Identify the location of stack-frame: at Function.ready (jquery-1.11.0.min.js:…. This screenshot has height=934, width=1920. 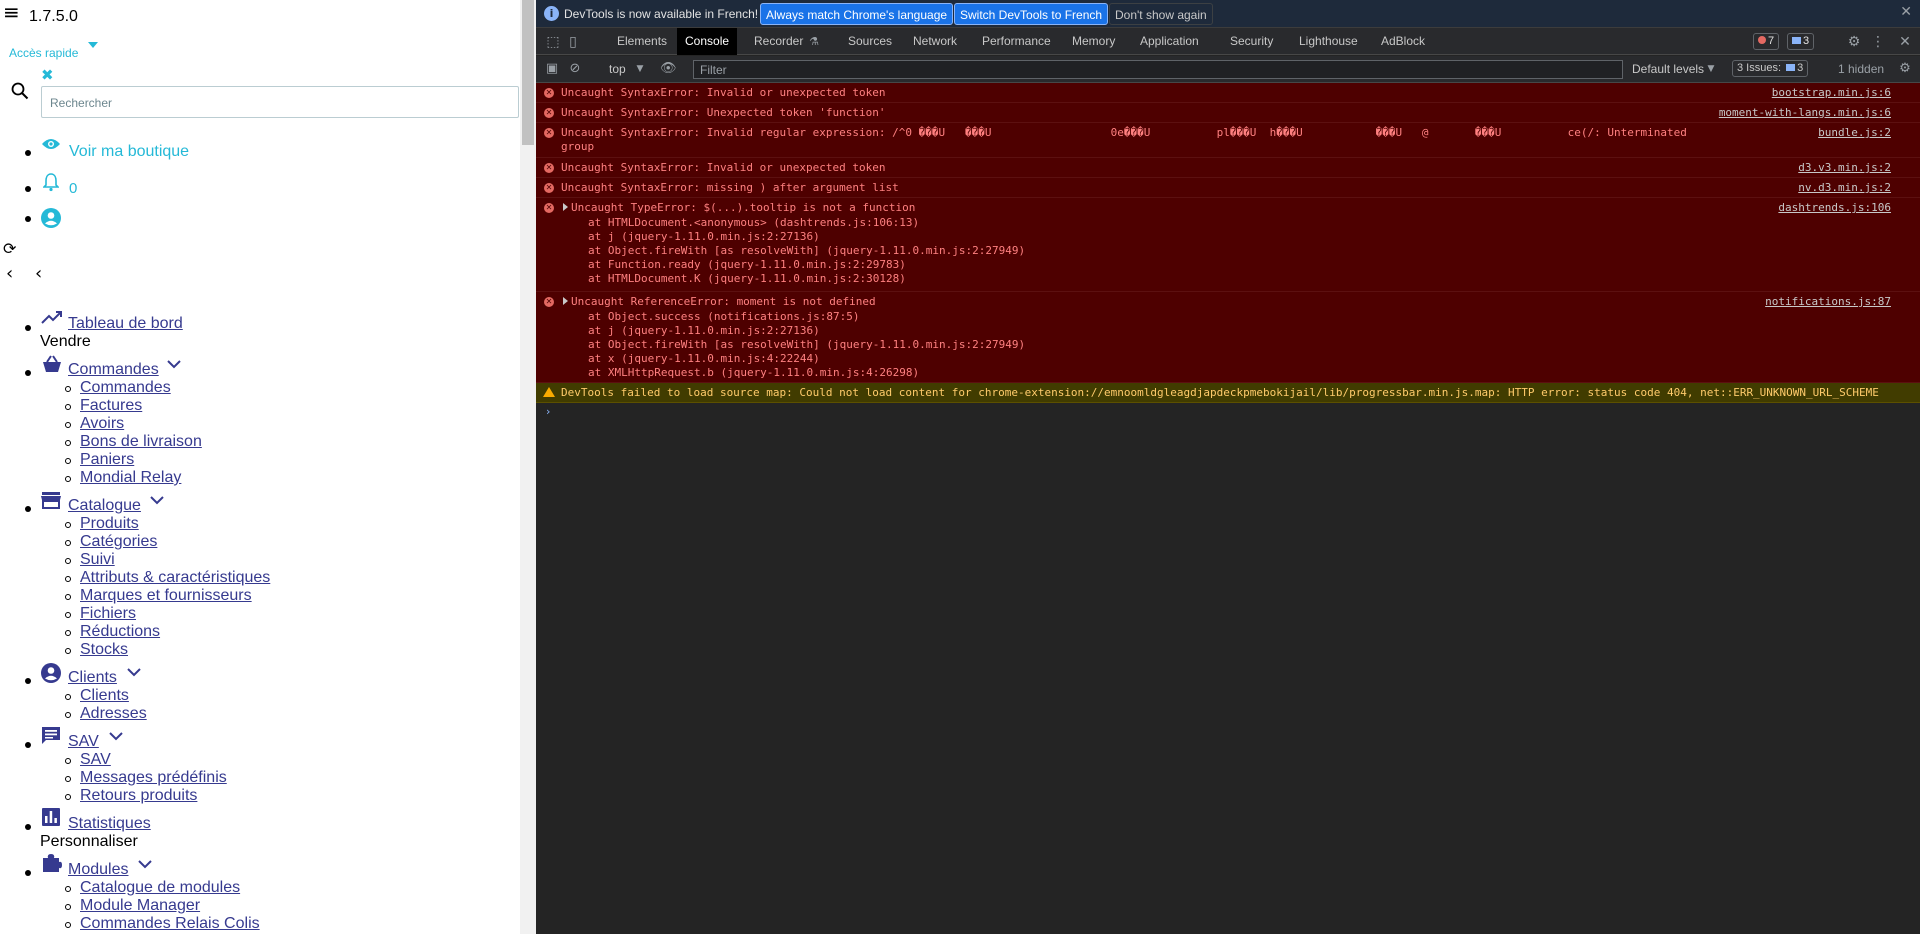
(747, 265).